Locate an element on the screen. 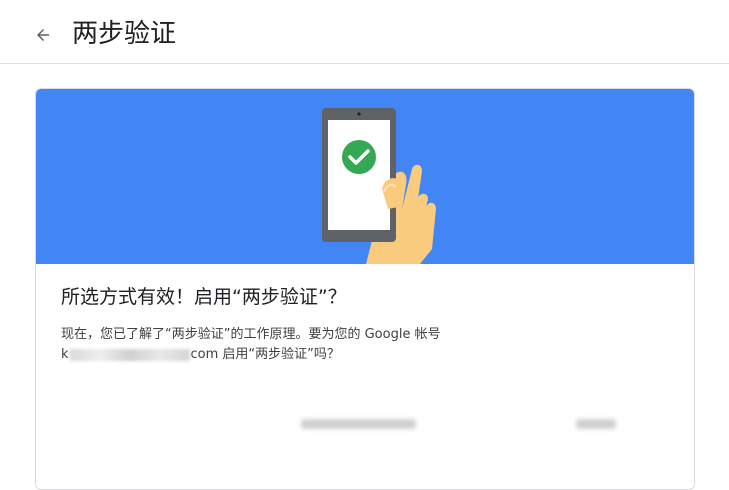  card-heading: 所选方式有效！启用“两步验证”？ is located at coordinates (204, 297).